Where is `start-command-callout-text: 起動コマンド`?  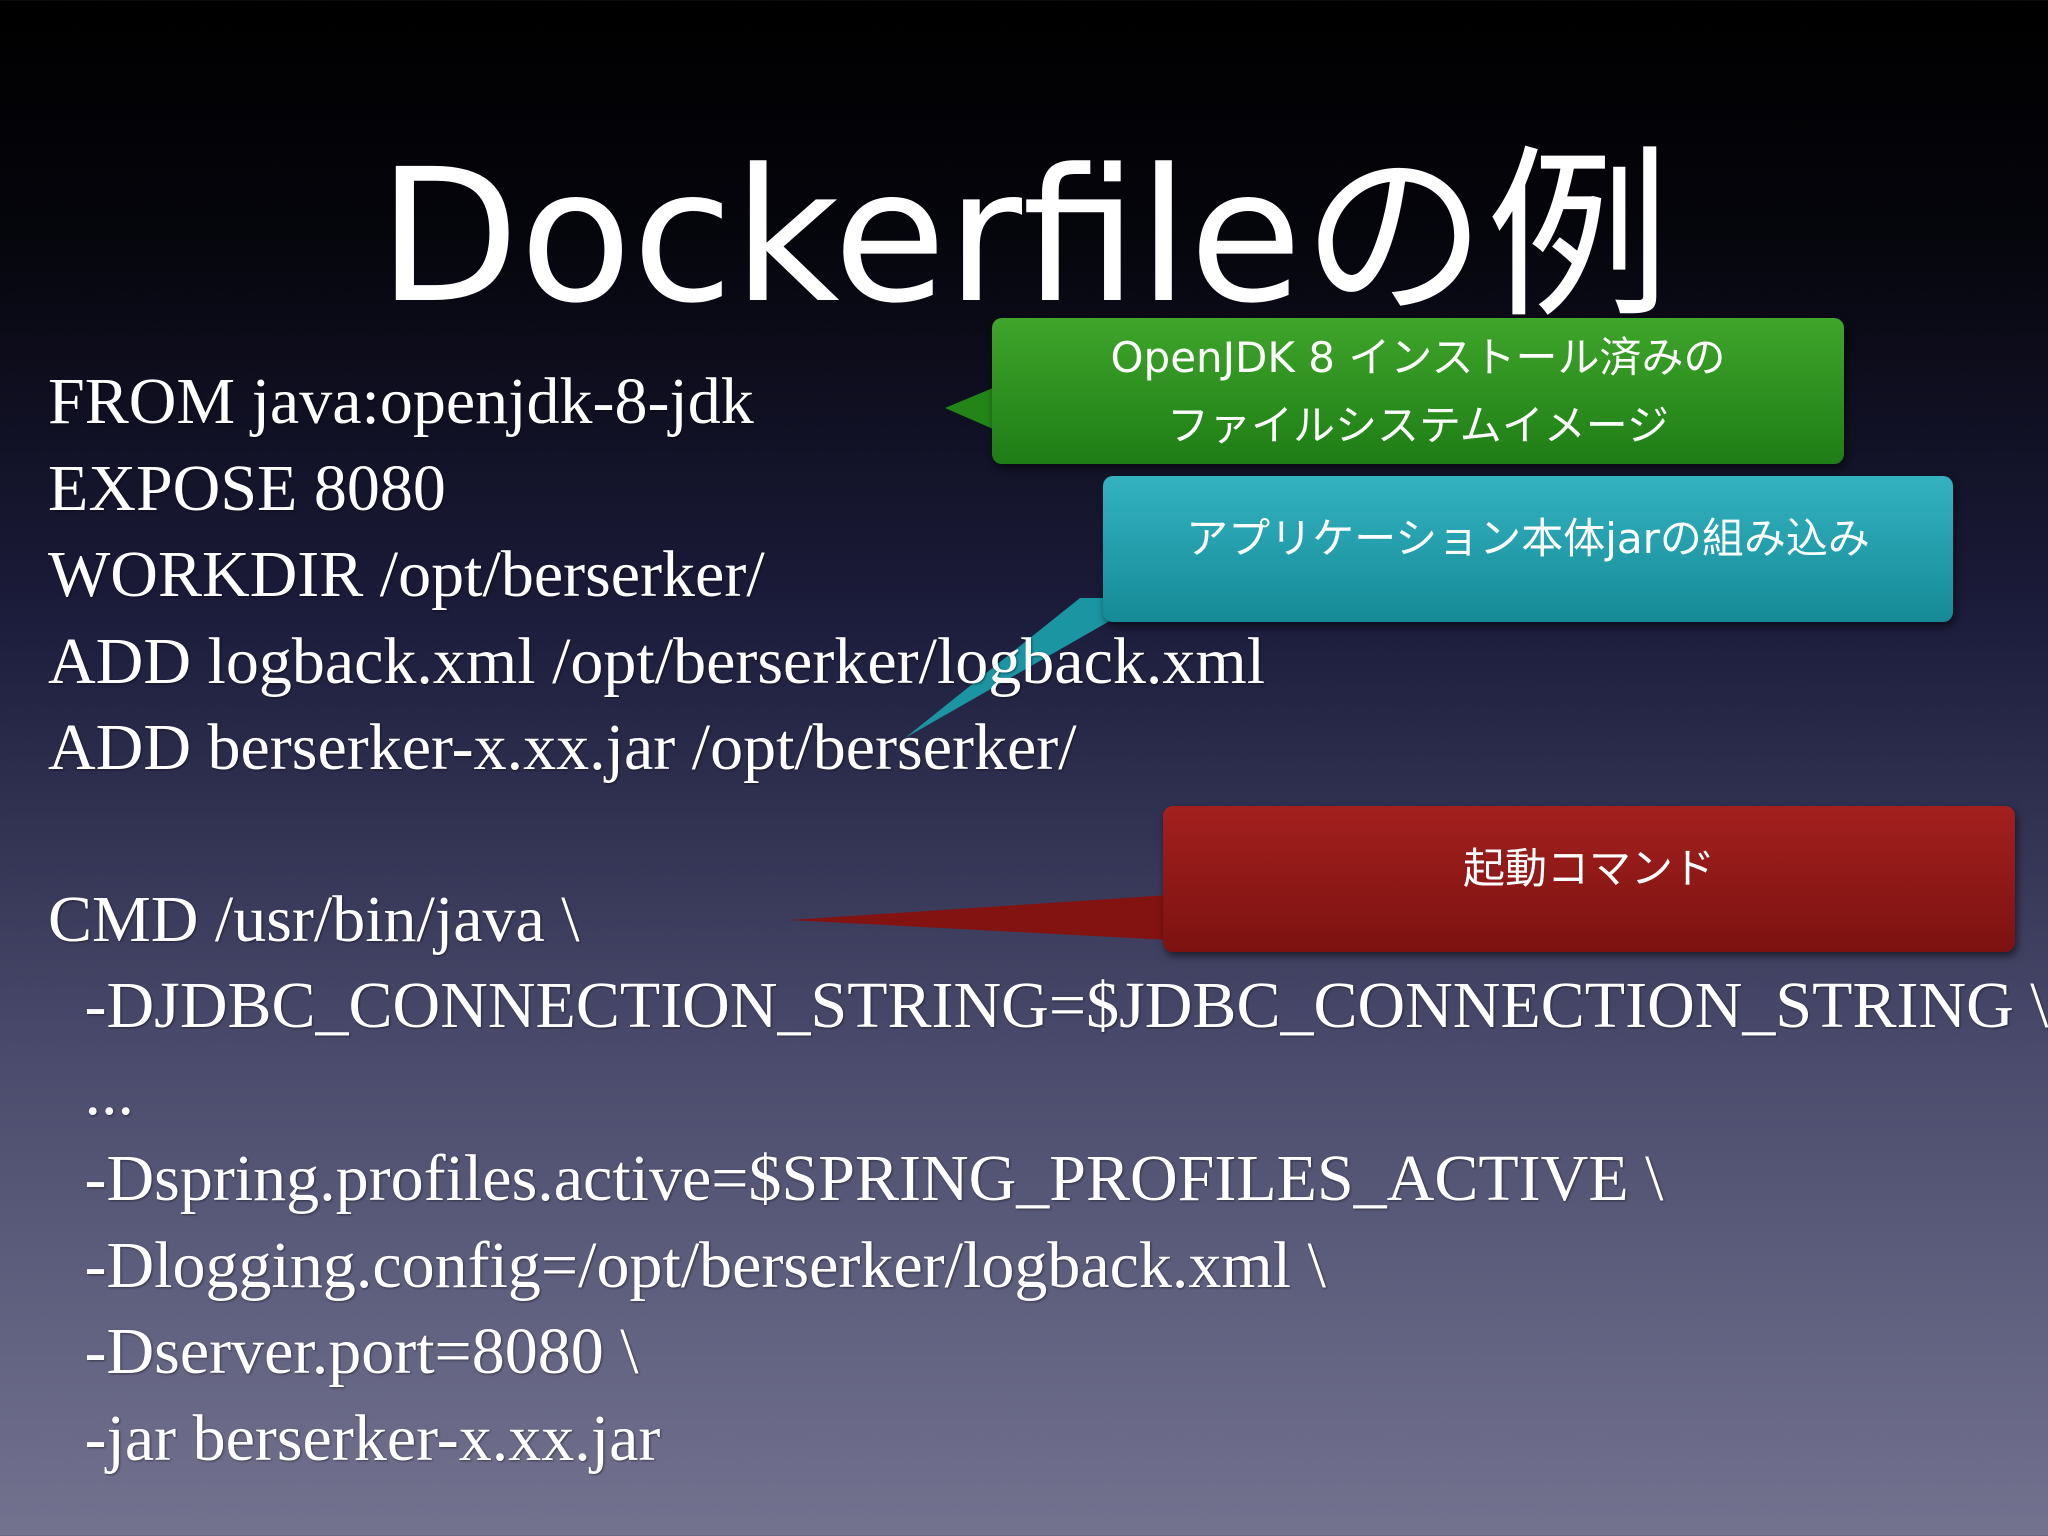 start-command-callout-text: 起動コマンド is located at coordinates (1588, 868).